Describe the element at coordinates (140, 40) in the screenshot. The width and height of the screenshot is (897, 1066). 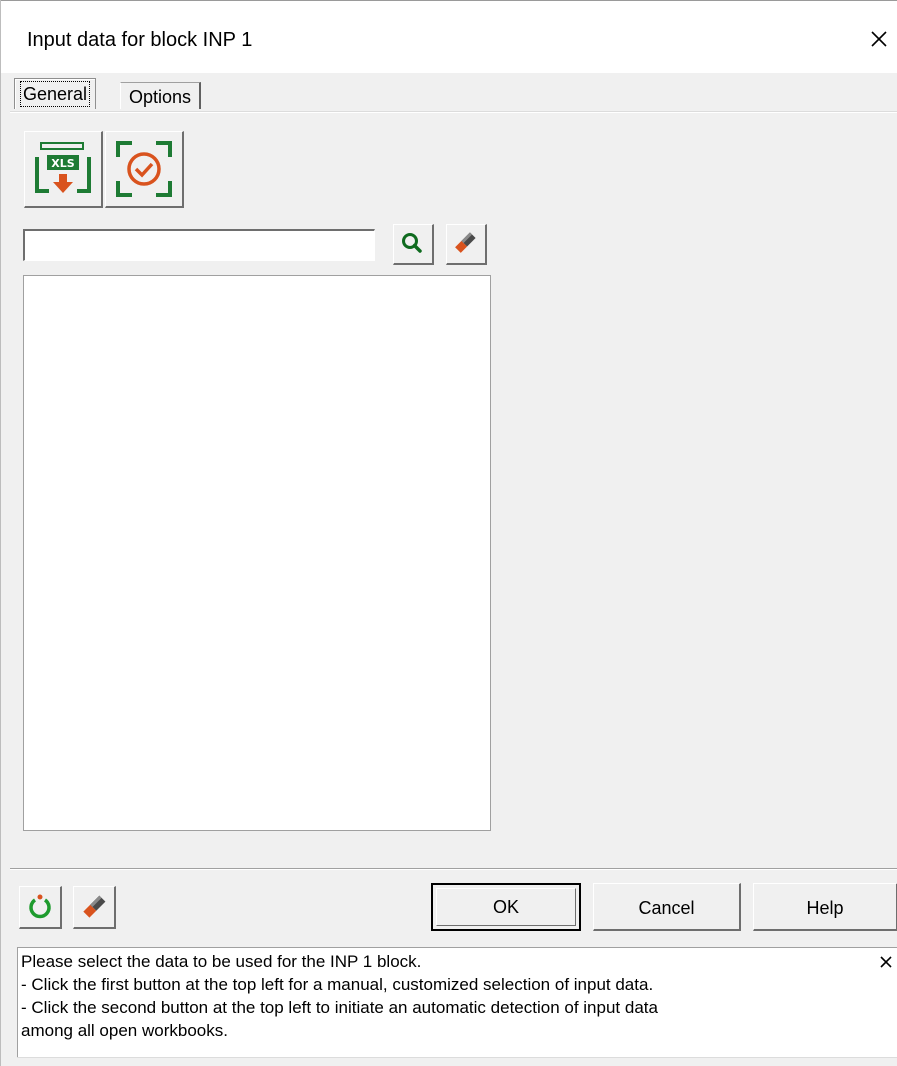
I see `window-title: Input data for block INP 1` at that location.